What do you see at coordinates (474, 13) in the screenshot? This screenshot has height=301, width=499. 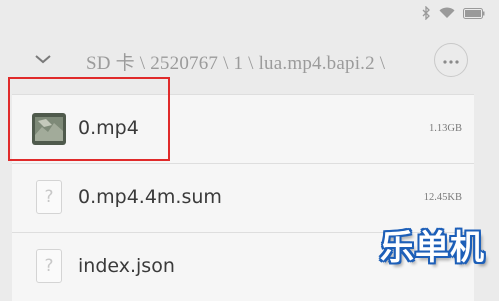 I see `battery-icon` at bounding box center [474, 13].